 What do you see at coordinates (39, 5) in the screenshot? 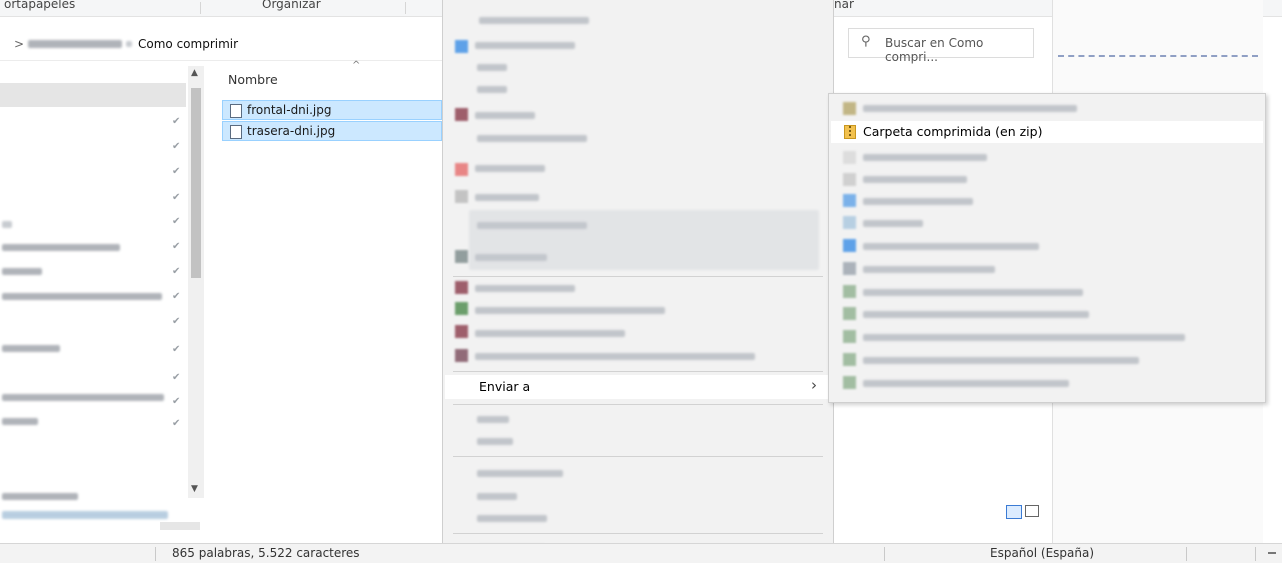
I see `ribbon-portapapeles: ortapapeles` at bounding box center [39, 5].